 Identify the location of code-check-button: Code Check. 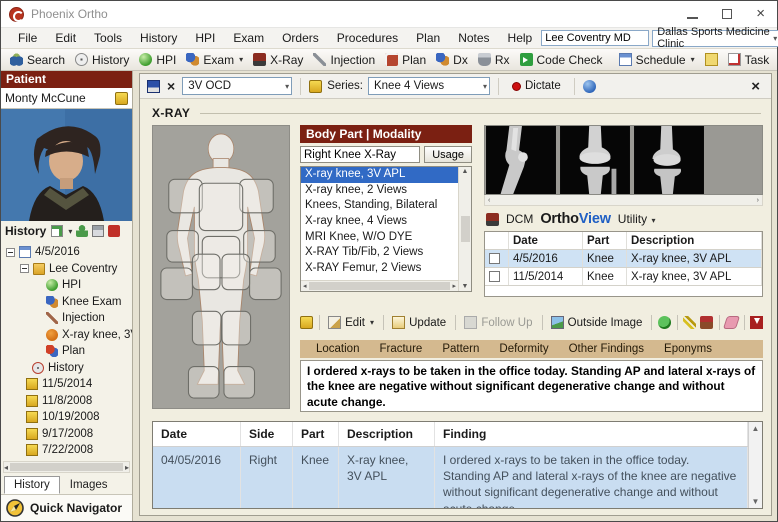
(561, 60).